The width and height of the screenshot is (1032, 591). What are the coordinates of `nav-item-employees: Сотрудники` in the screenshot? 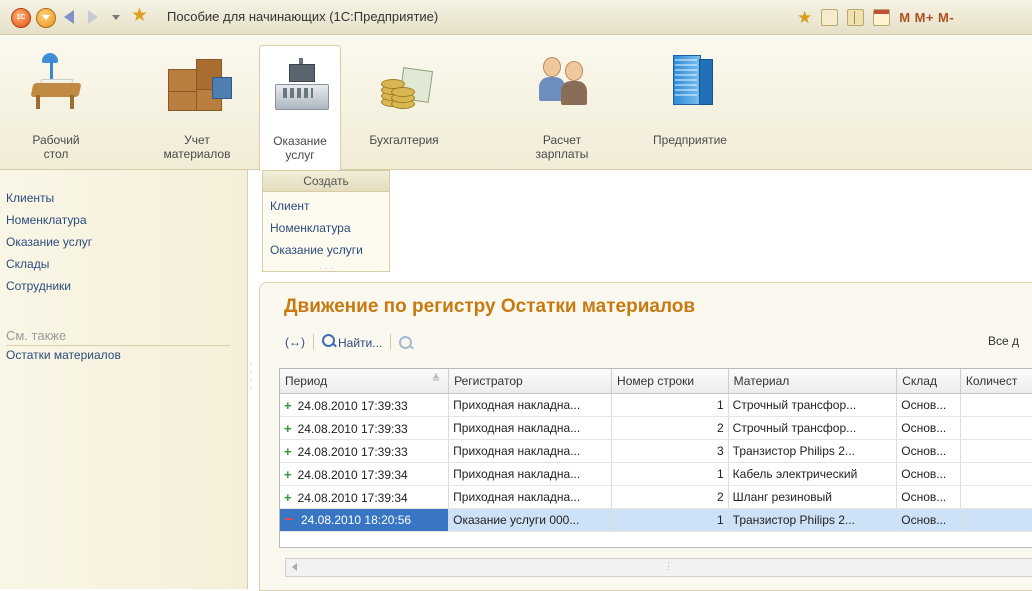 It's located at (38, 286).